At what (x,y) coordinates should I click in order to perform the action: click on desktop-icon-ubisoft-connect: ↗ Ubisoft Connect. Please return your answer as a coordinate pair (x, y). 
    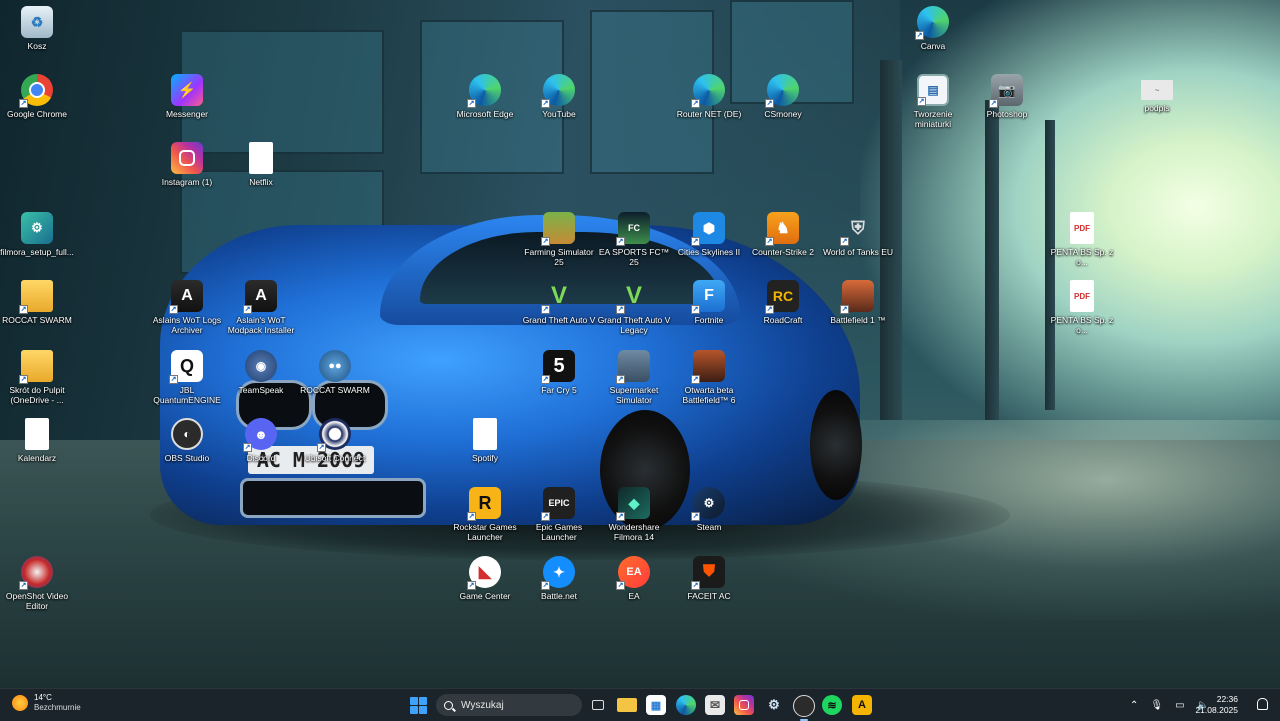
    Looking at the image, I should click on (335, 440).